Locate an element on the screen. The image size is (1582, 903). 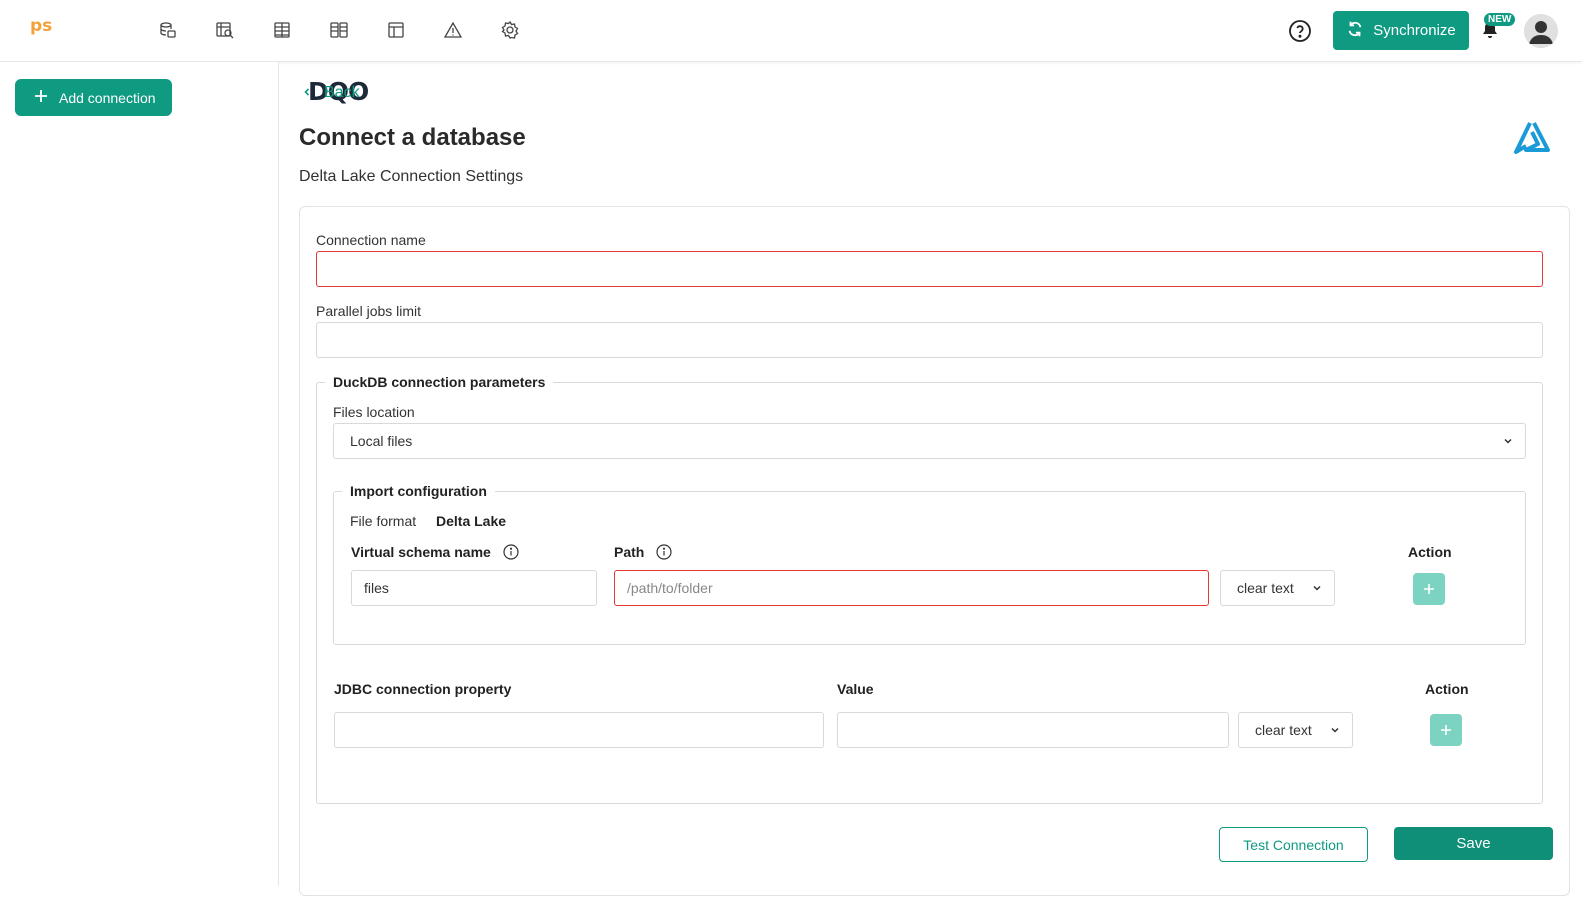
path-mode-value: clear text is located at coordinates (1265, 588).